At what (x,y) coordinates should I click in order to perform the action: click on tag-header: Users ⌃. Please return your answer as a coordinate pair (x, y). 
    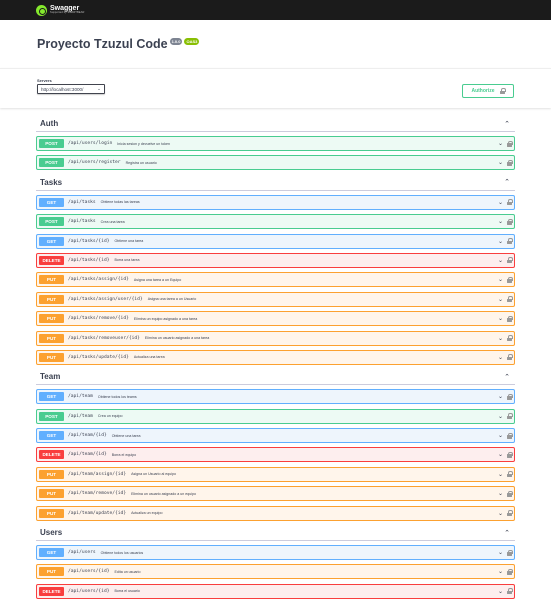
    Looking at the image, I should click on (275, 533).